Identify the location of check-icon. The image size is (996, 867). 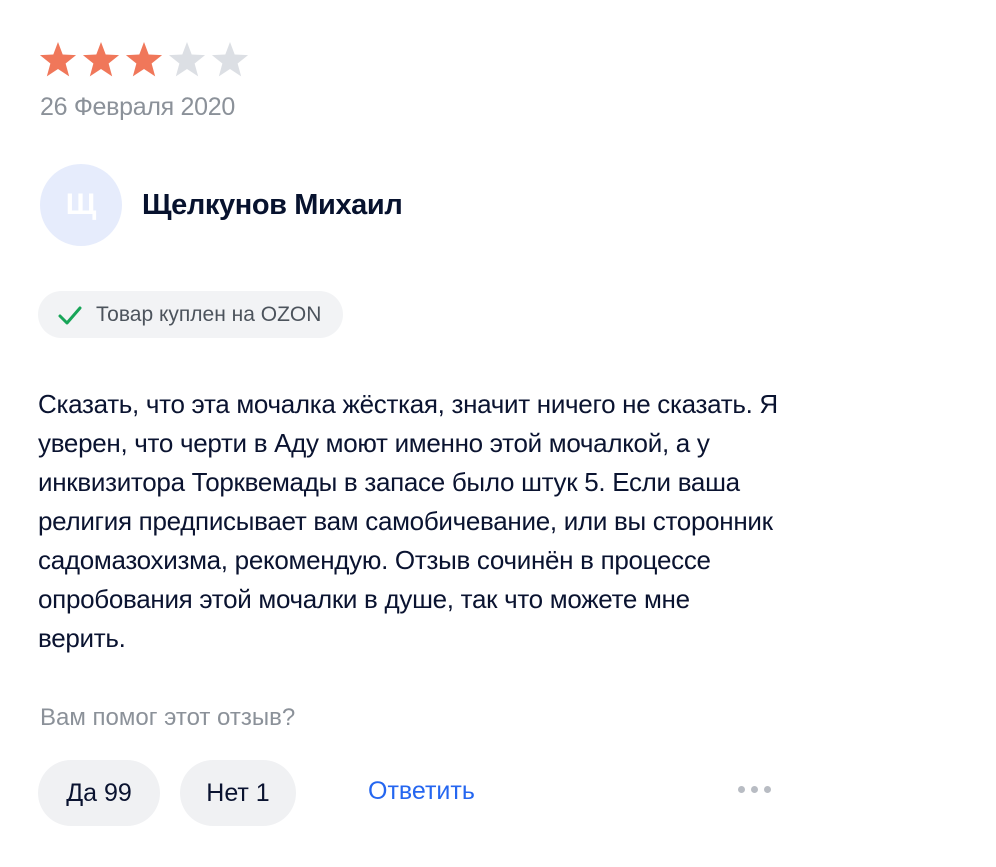
(70, 315).